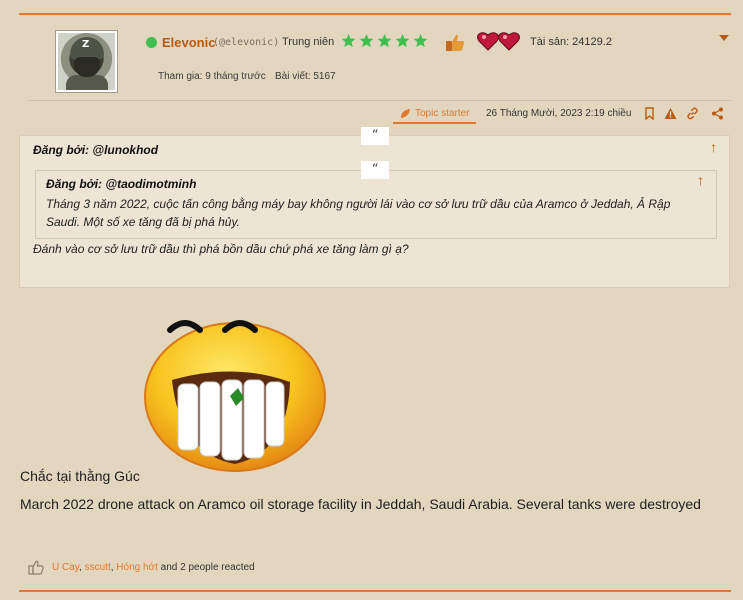 Image resolution: width=743 pixels, height=600 pixels. I want to click on quote-text-line: Saudi. Một số xe tăng đã bị phá hủy., so click(143, 222).